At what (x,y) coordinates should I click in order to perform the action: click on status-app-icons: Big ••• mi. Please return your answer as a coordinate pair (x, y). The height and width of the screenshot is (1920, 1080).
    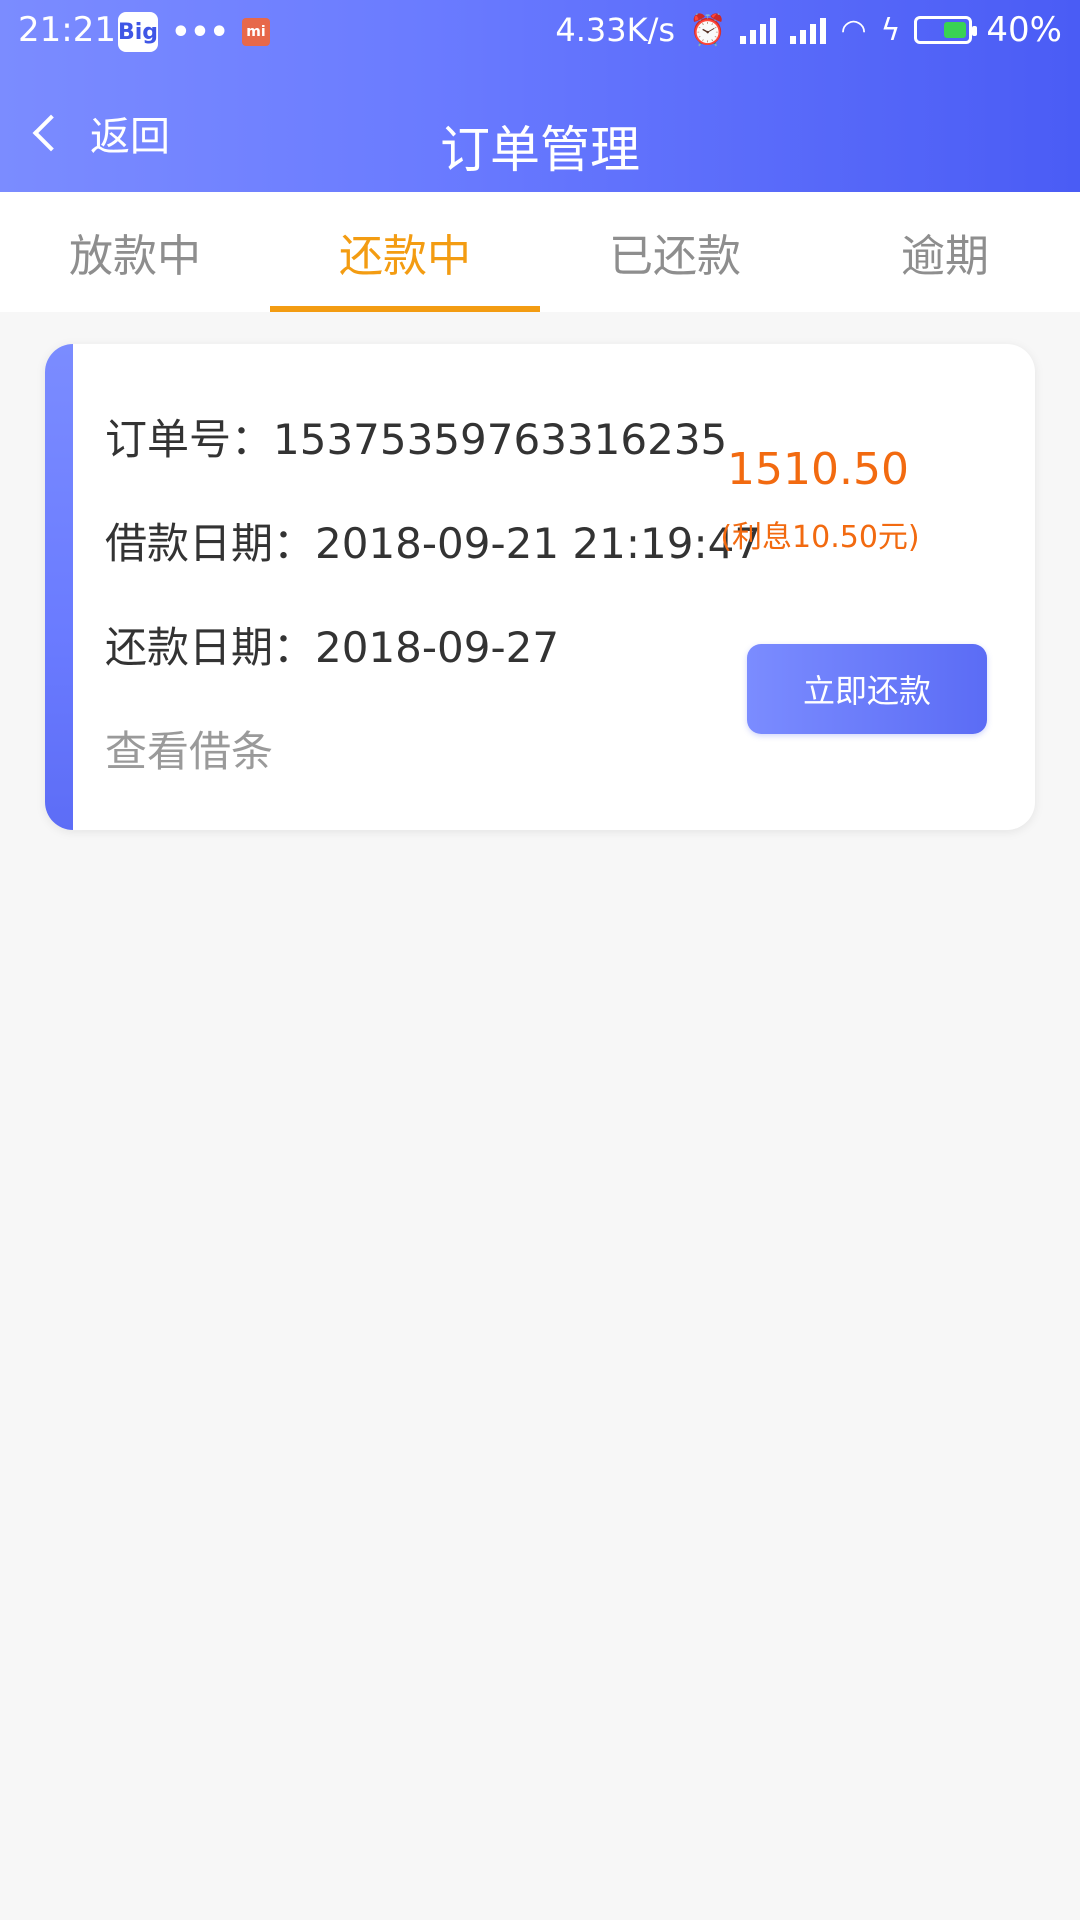
    Looking at the image, I should click on (194, 32).